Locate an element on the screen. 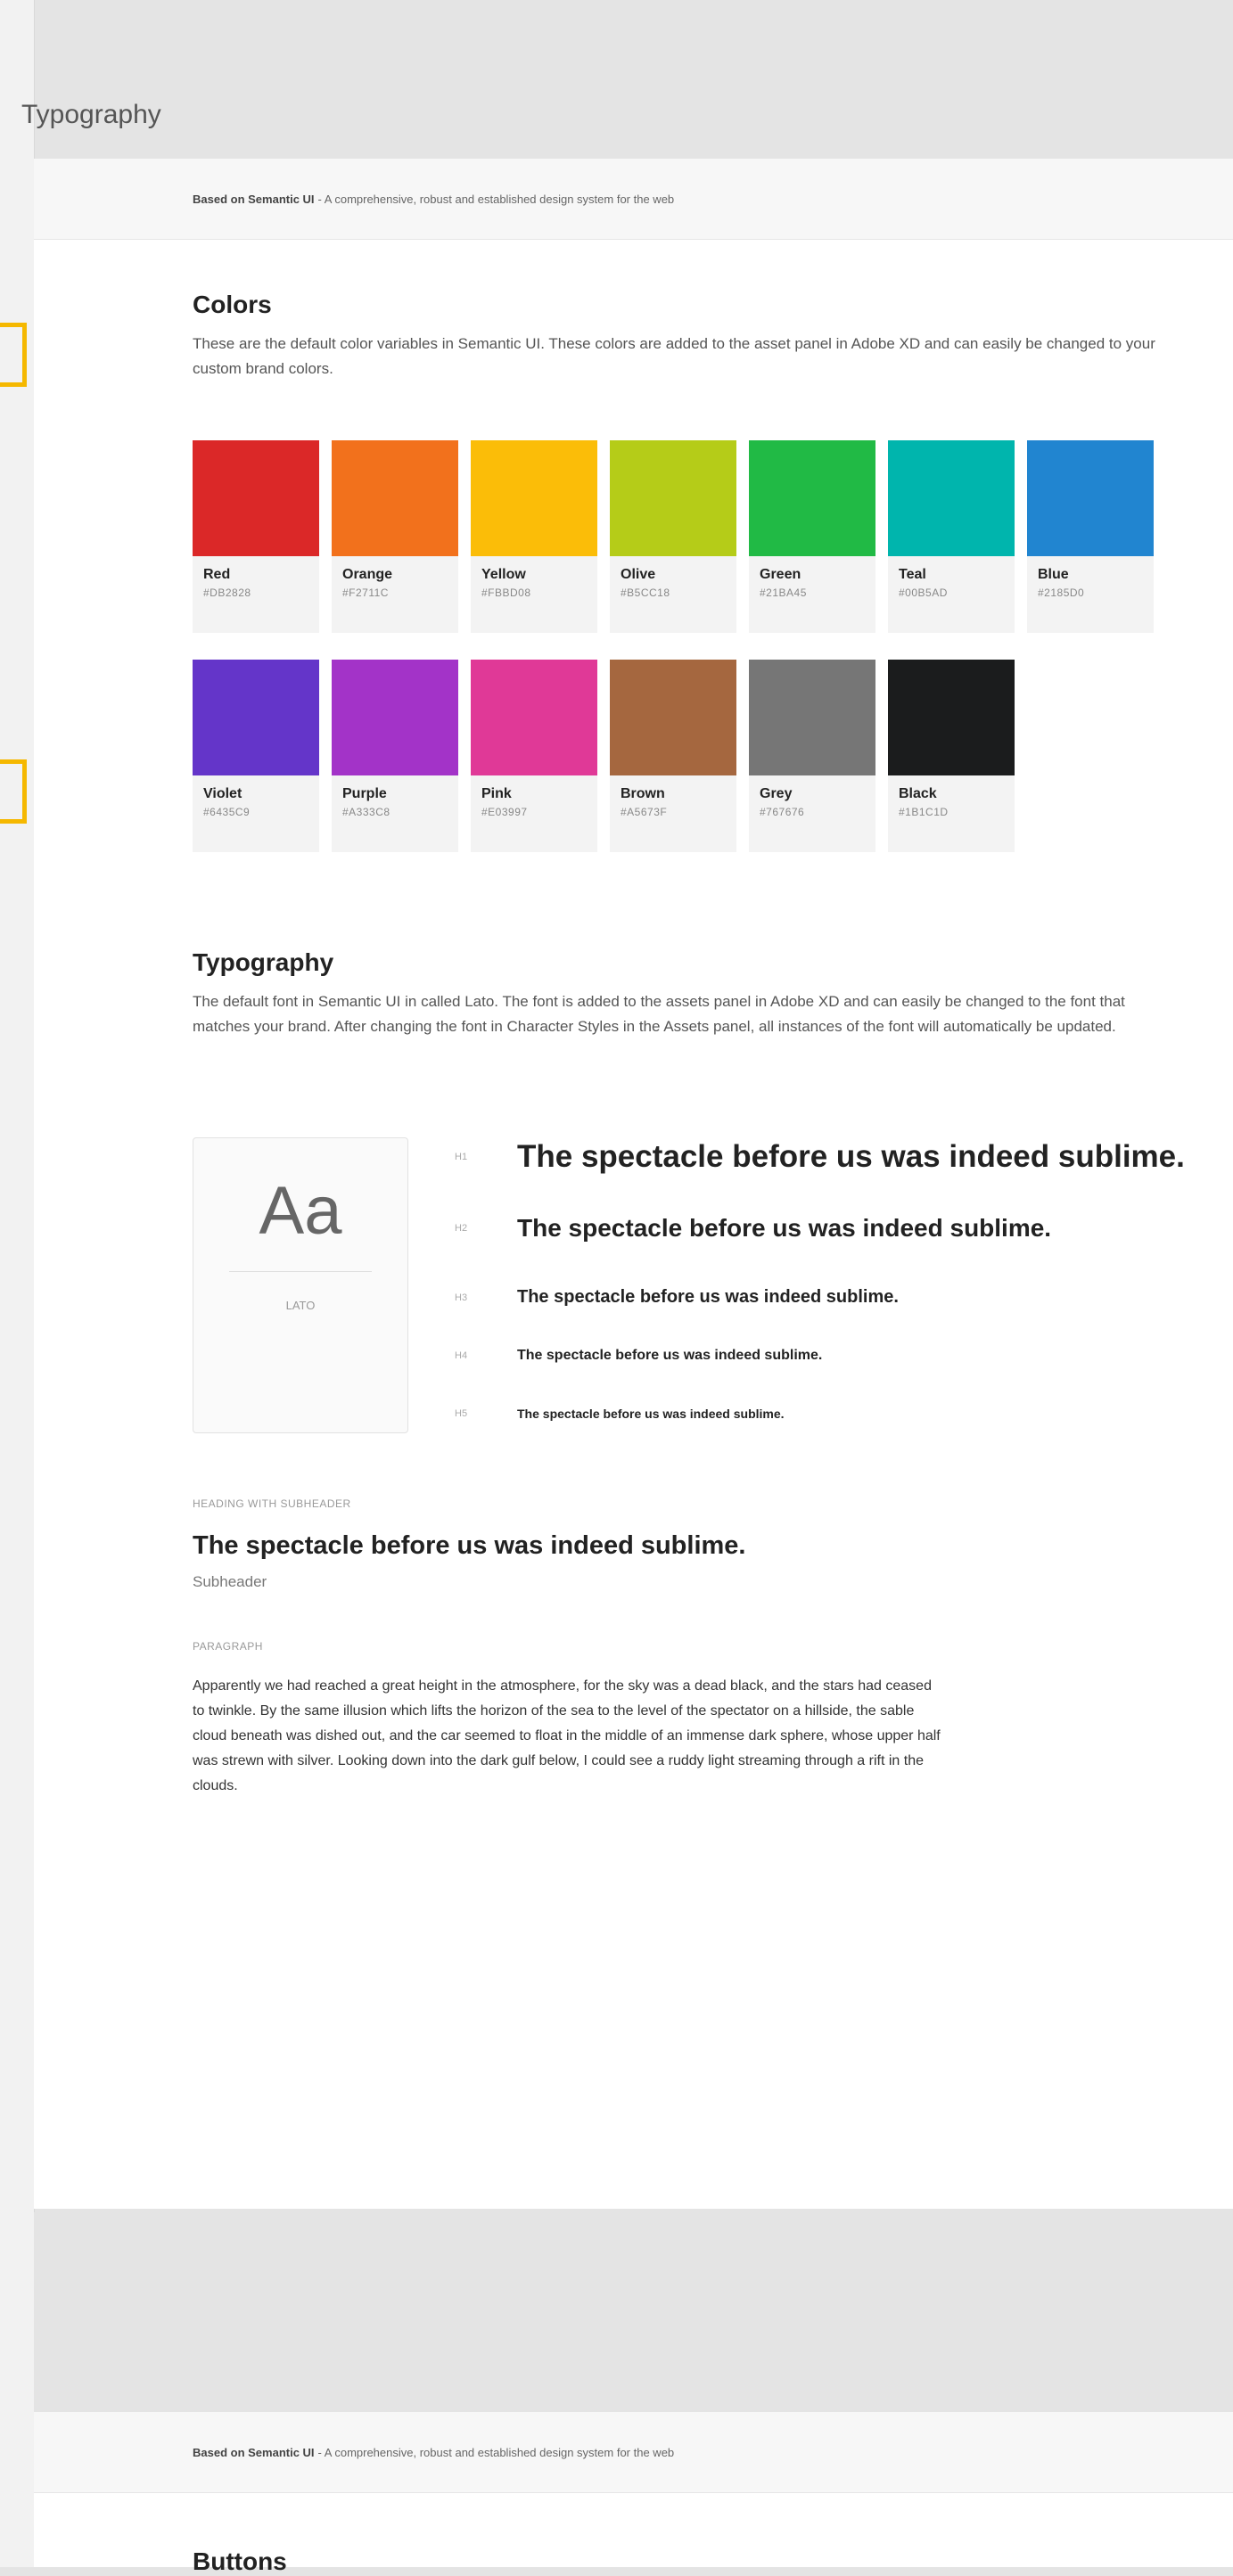 The width and height of the screenshot is (1233, 2576). color-meta: Green #21BA45 is located at coordinates (812, 595).